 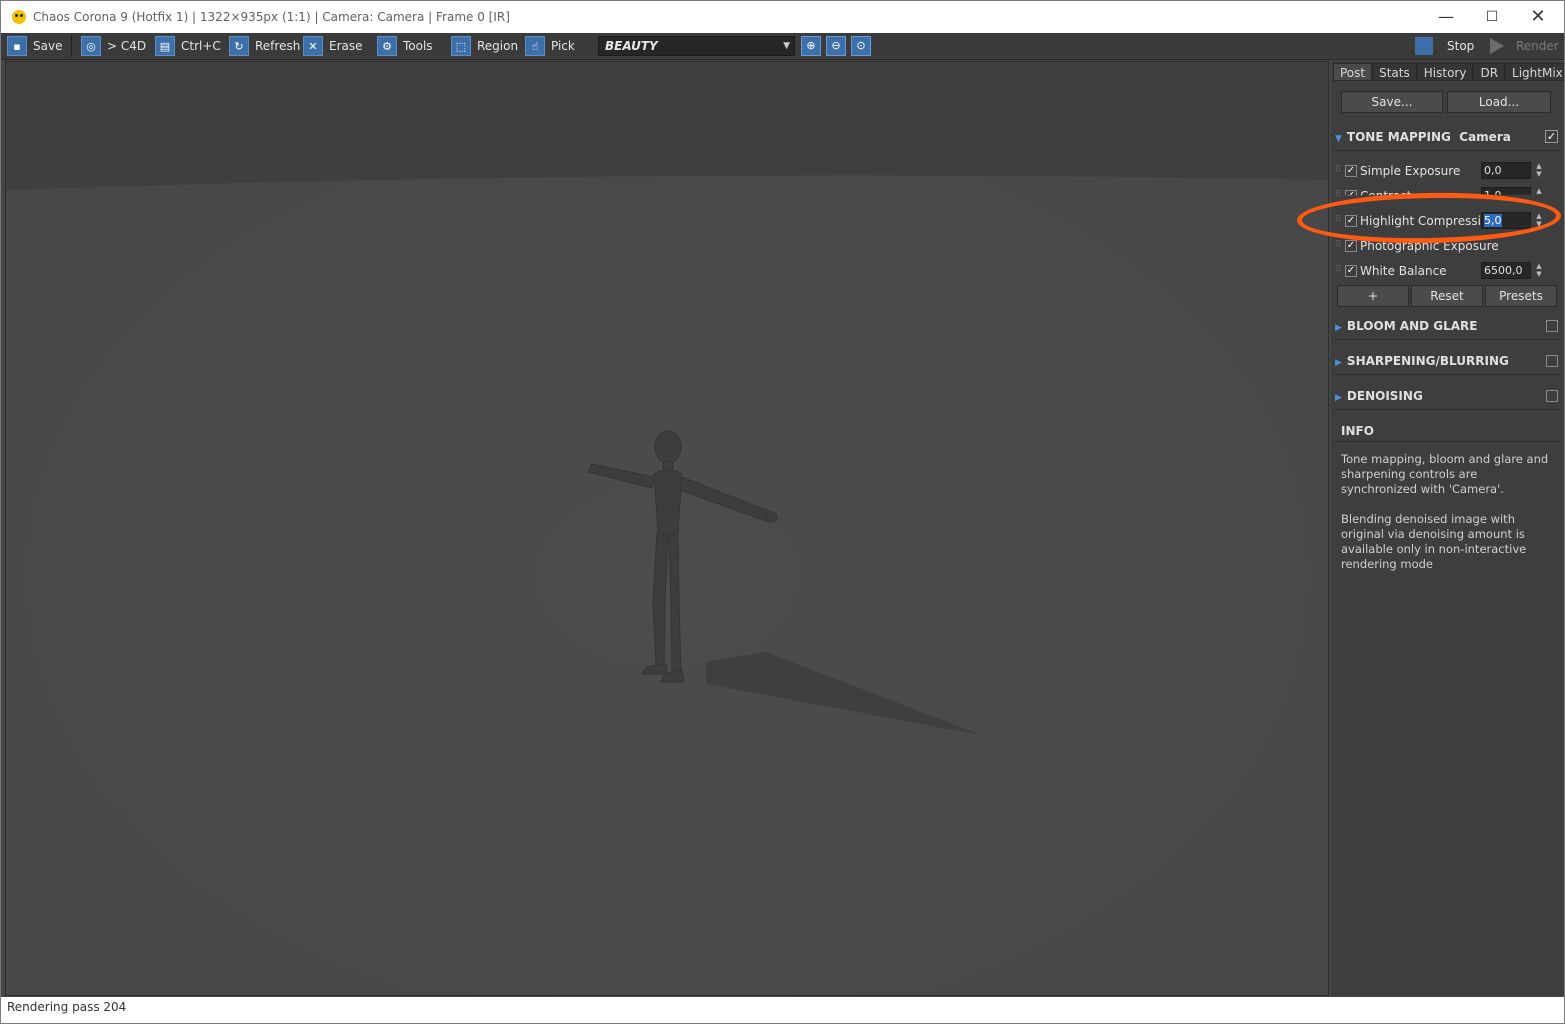 I want to click on operator-row-contrast: ⠿ ✓ Contrast 1,0 ▲, so click(x=1447, y=196).